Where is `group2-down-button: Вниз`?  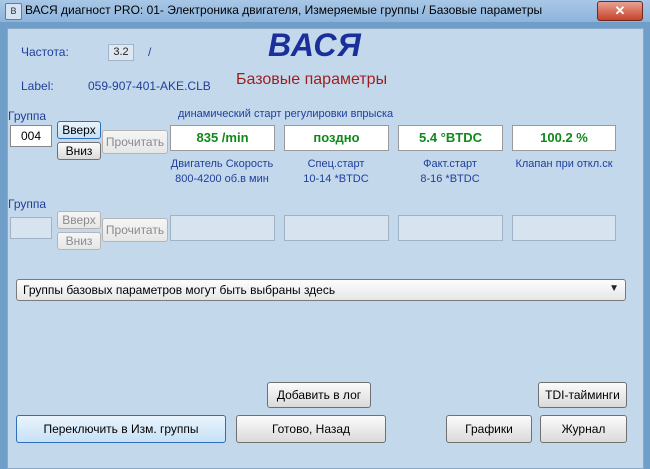
group2-down-button: Вниз is located at coordinates (79, 241).